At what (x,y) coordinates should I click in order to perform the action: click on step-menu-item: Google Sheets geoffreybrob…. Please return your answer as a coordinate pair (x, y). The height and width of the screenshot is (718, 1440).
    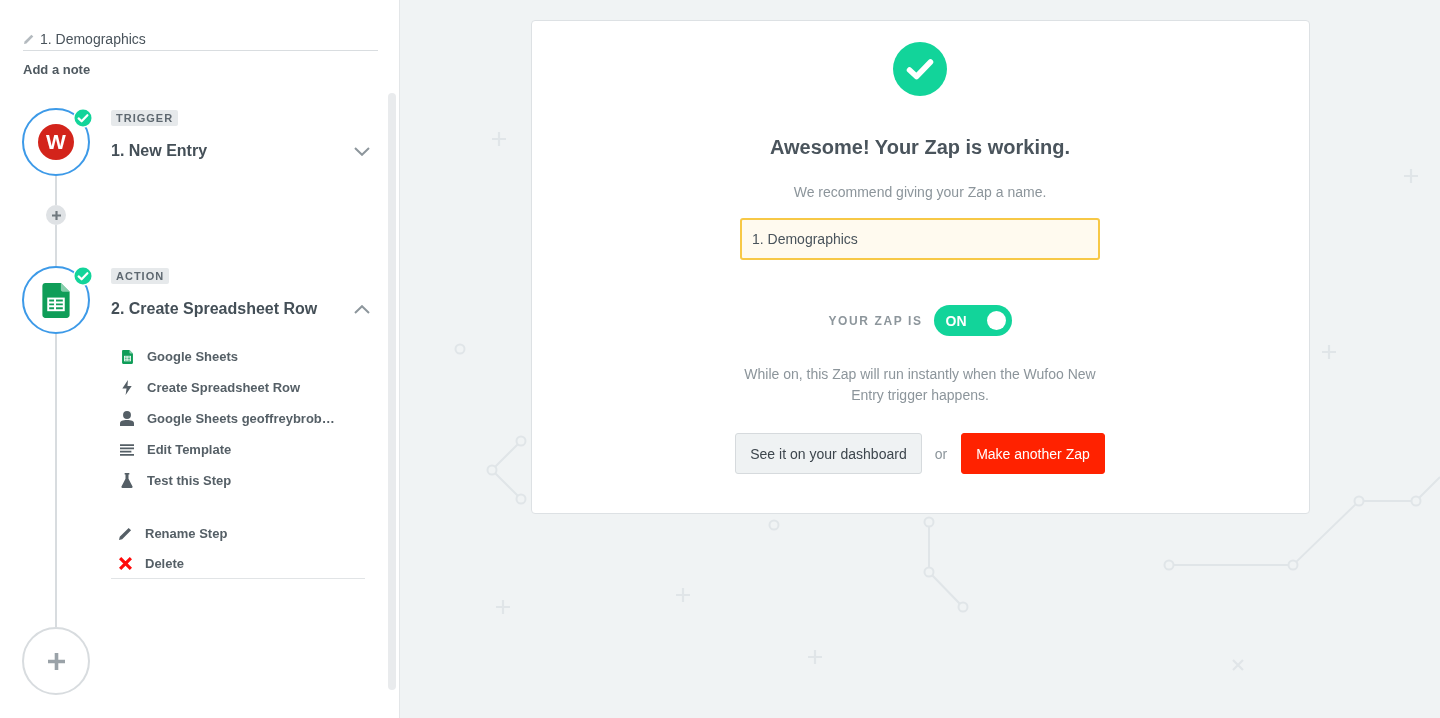
    Looking at the image, I should click on (241, 418).